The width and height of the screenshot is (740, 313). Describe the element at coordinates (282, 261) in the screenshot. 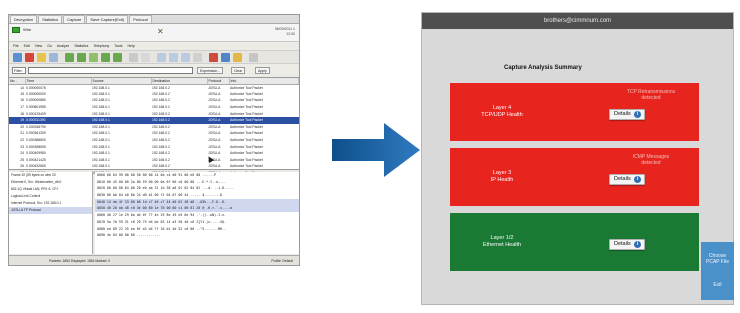

I see `profile-status: Profile: Default` at that location.